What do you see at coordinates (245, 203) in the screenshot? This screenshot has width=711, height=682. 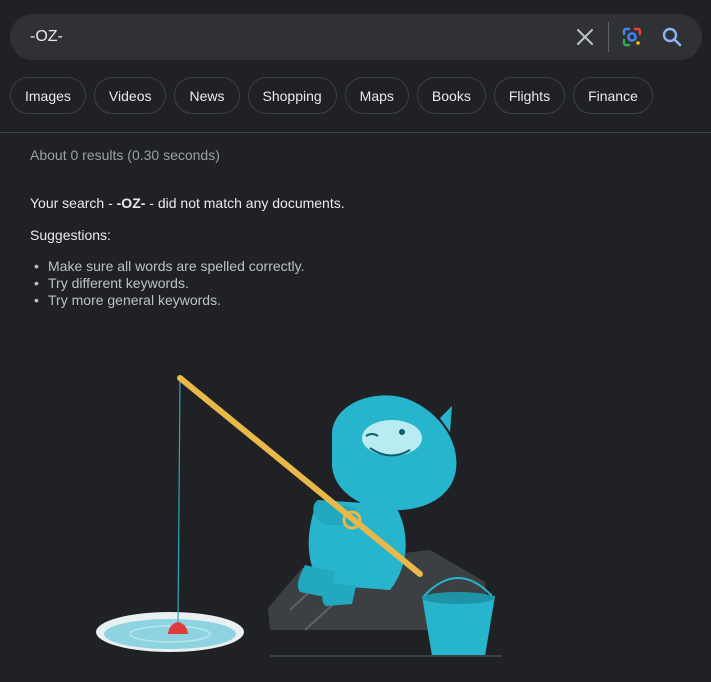 I see `no-match-suffix: - did not match any documents.` at bounding box center [245, 203].